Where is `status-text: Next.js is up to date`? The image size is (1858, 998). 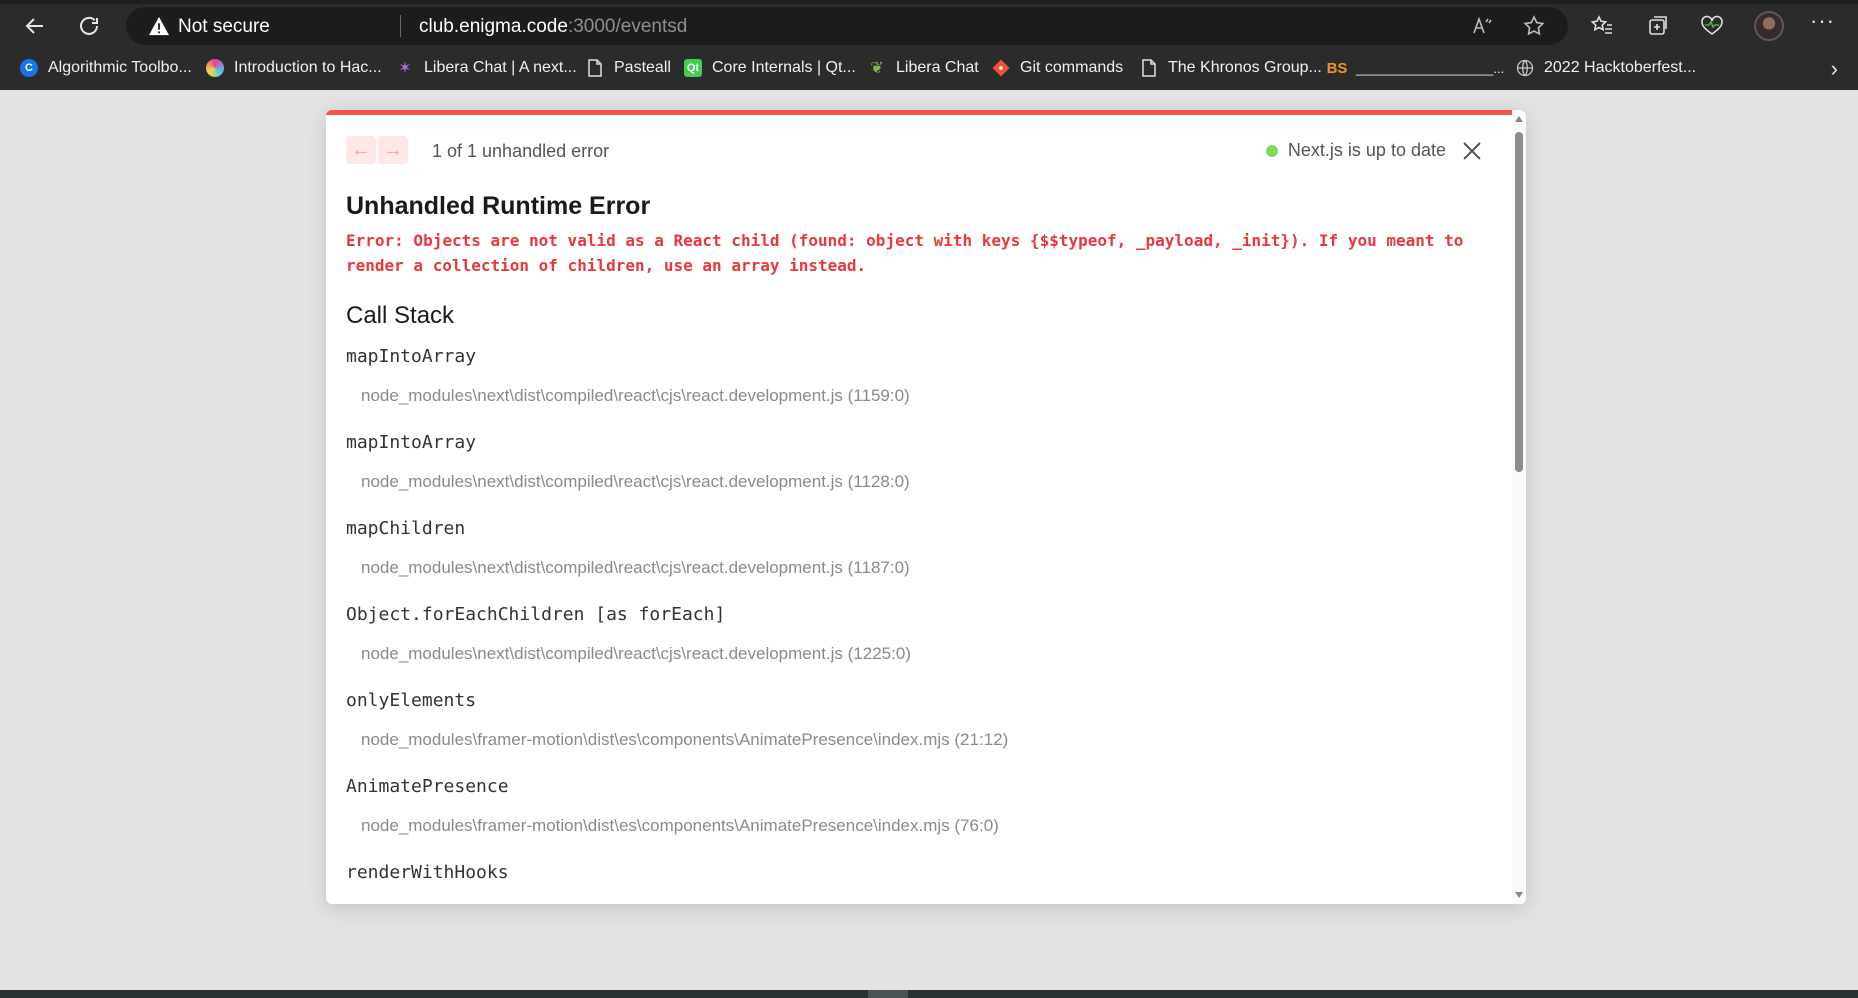 status-text: Next.js is up to date is located at coordinates (1366, 150).